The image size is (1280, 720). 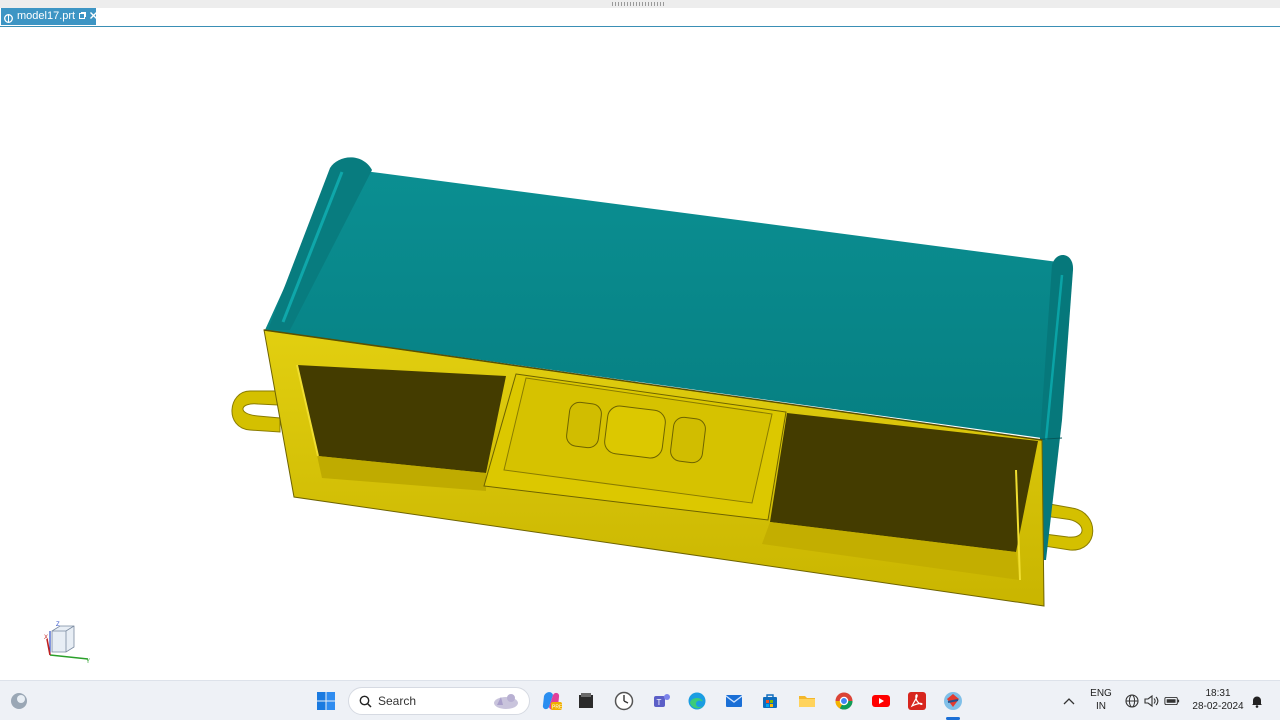 What do you see at coordinates (953, 701) in the screenshot?
I see `creo-icon` at bounding box center [953, 701].